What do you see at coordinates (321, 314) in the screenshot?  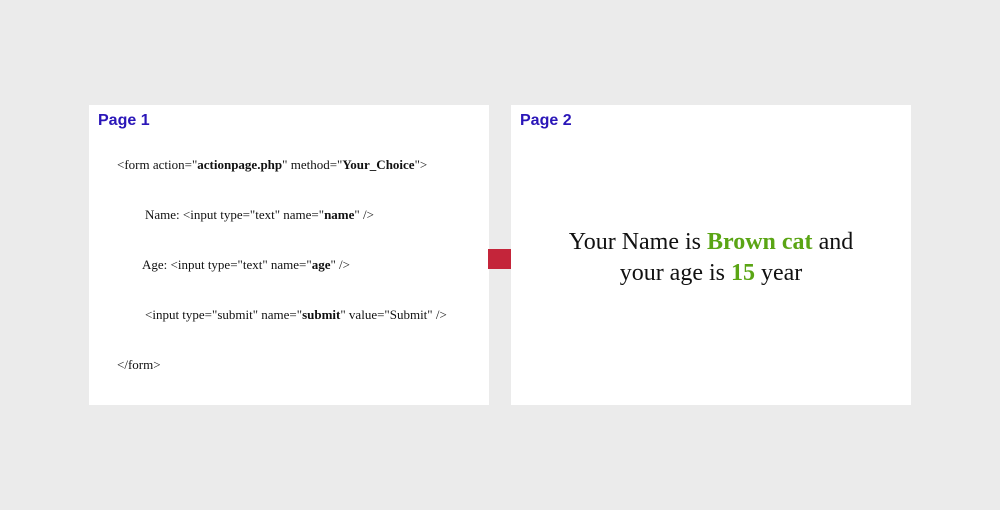 I see `code-submit-attr: submit` at bounding box center [321, 314].